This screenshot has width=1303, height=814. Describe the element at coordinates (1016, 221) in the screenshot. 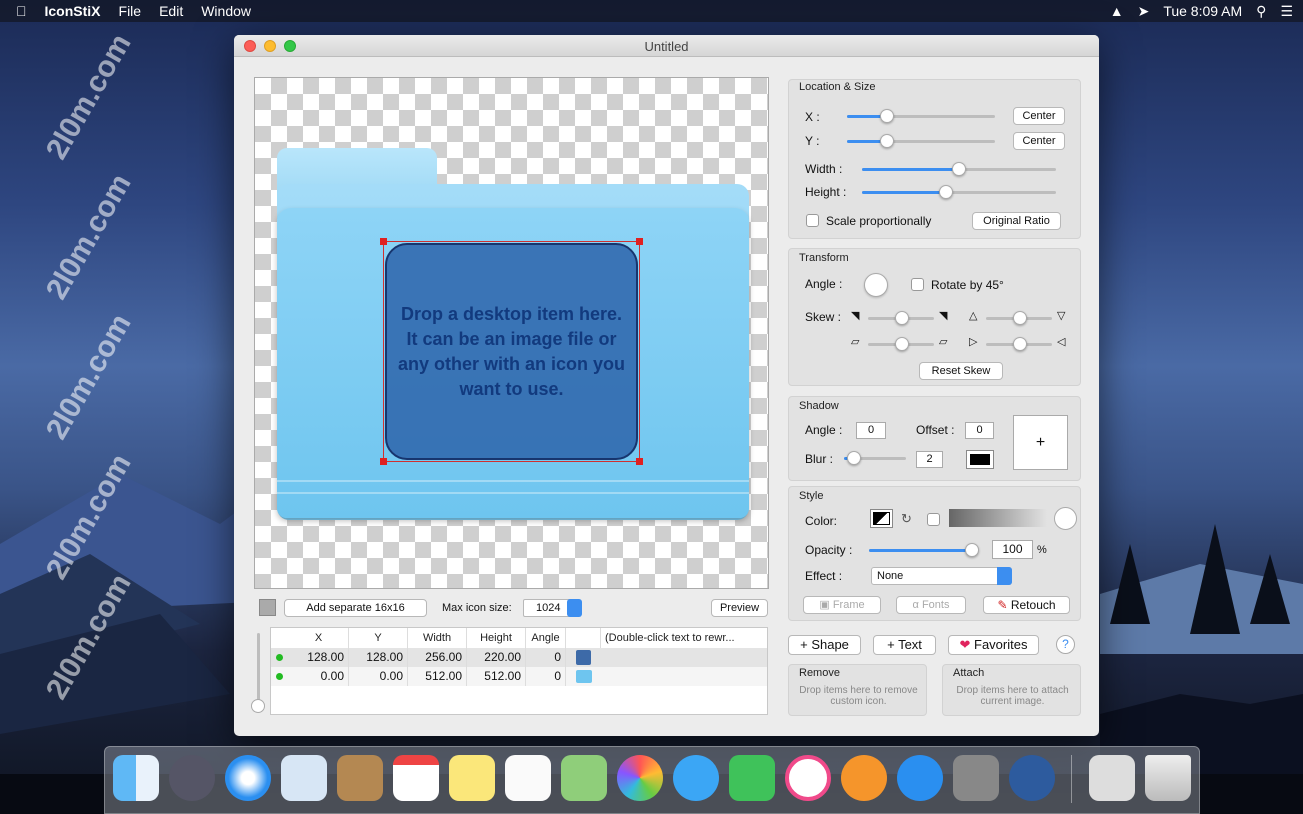

I see `original-ratio-button: Original Ratio` at that location.